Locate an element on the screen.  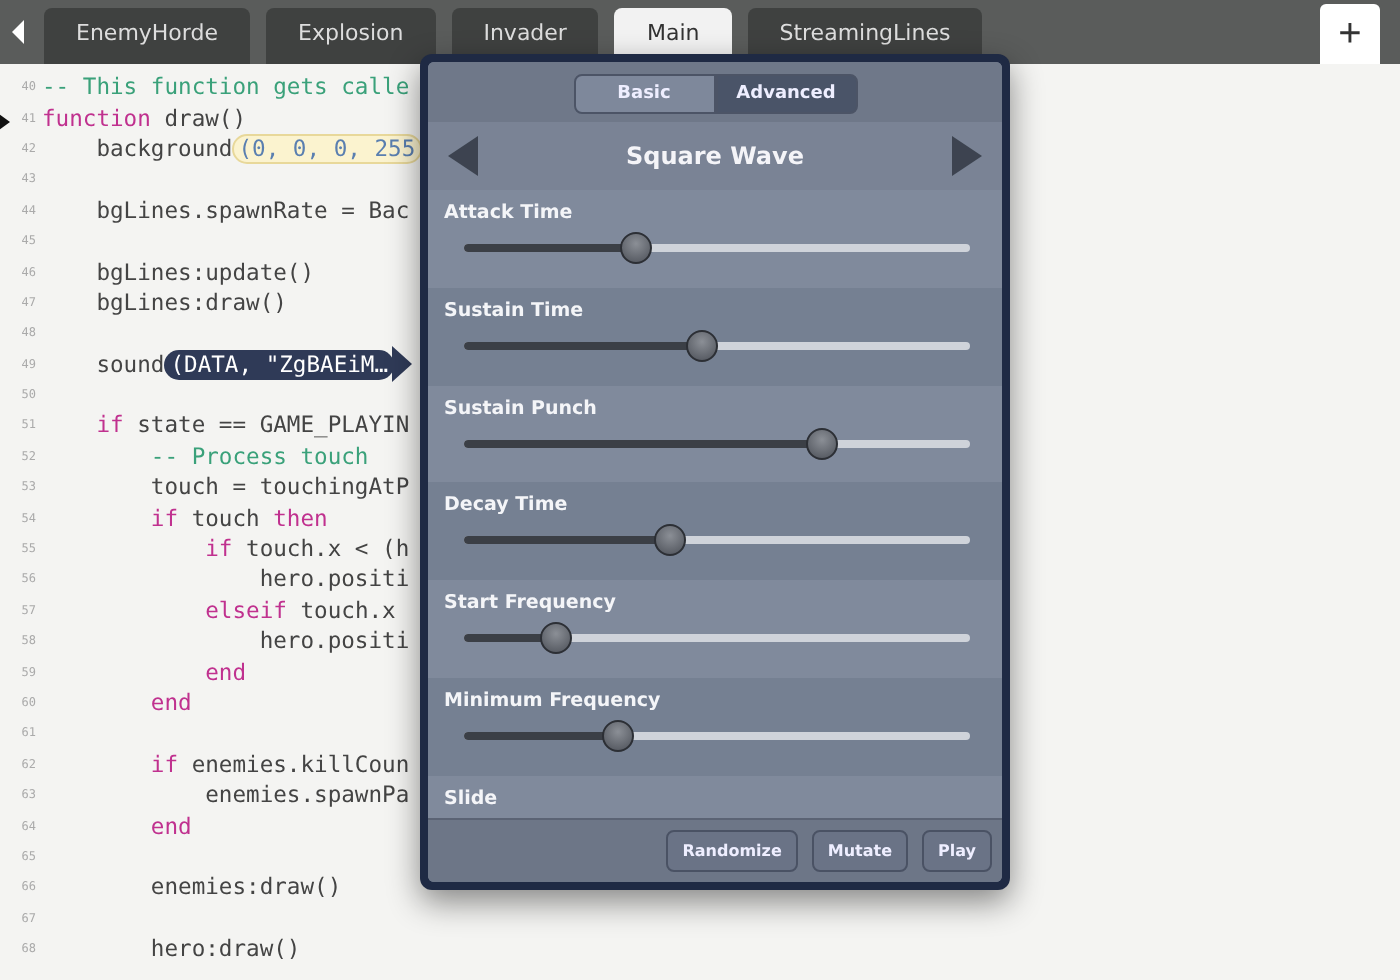
file-tab: EnemyHorde is located at coordinates (147, 36).